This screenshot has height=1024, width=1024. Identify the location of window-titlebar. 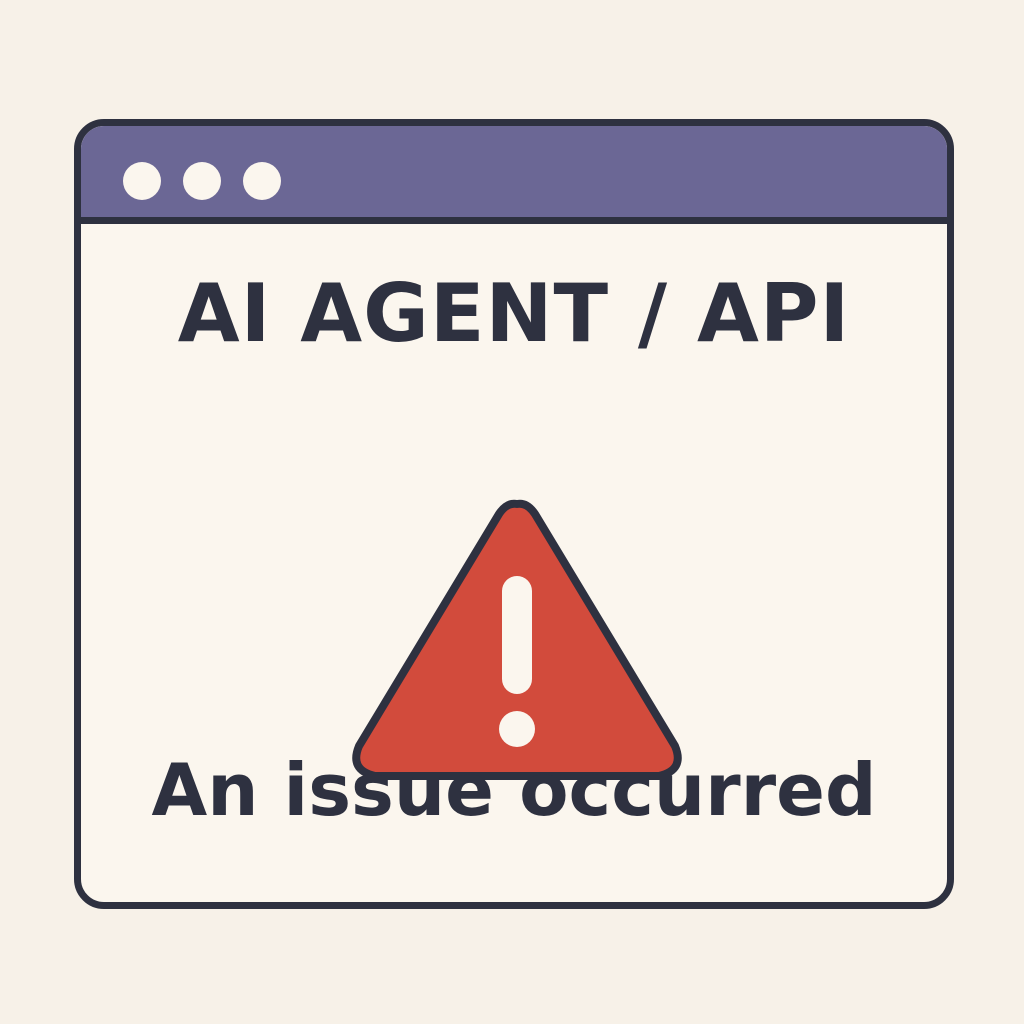
(514, 175).